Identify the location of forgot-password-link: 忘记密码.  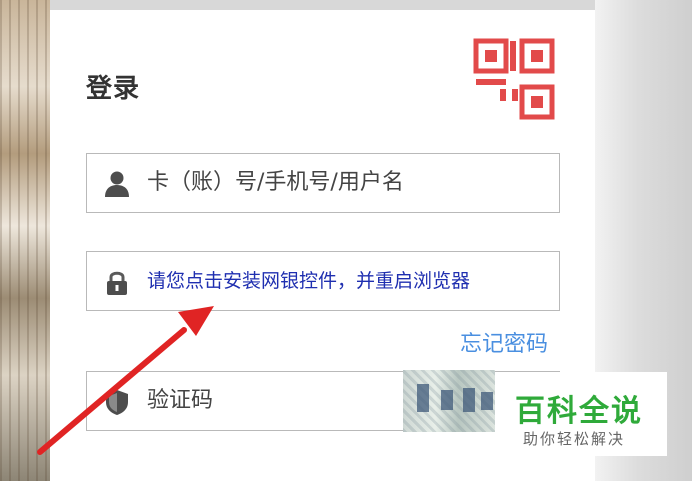
(504, 342).